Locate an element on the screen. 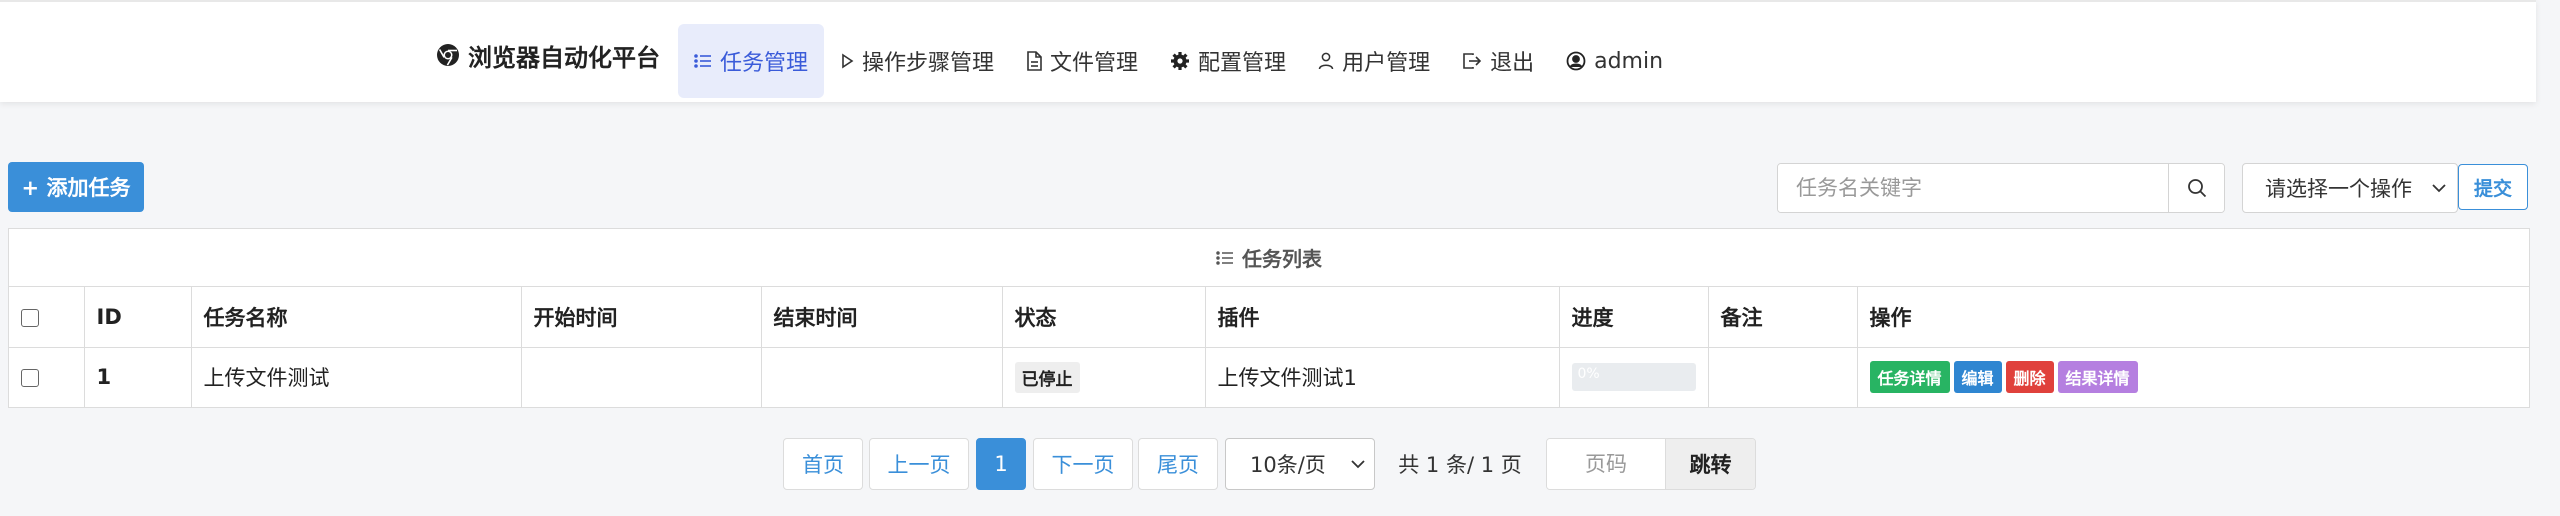 The image size is (2560, 516). cell-name: 上传文件测试 is located at coordinates (356, 377).